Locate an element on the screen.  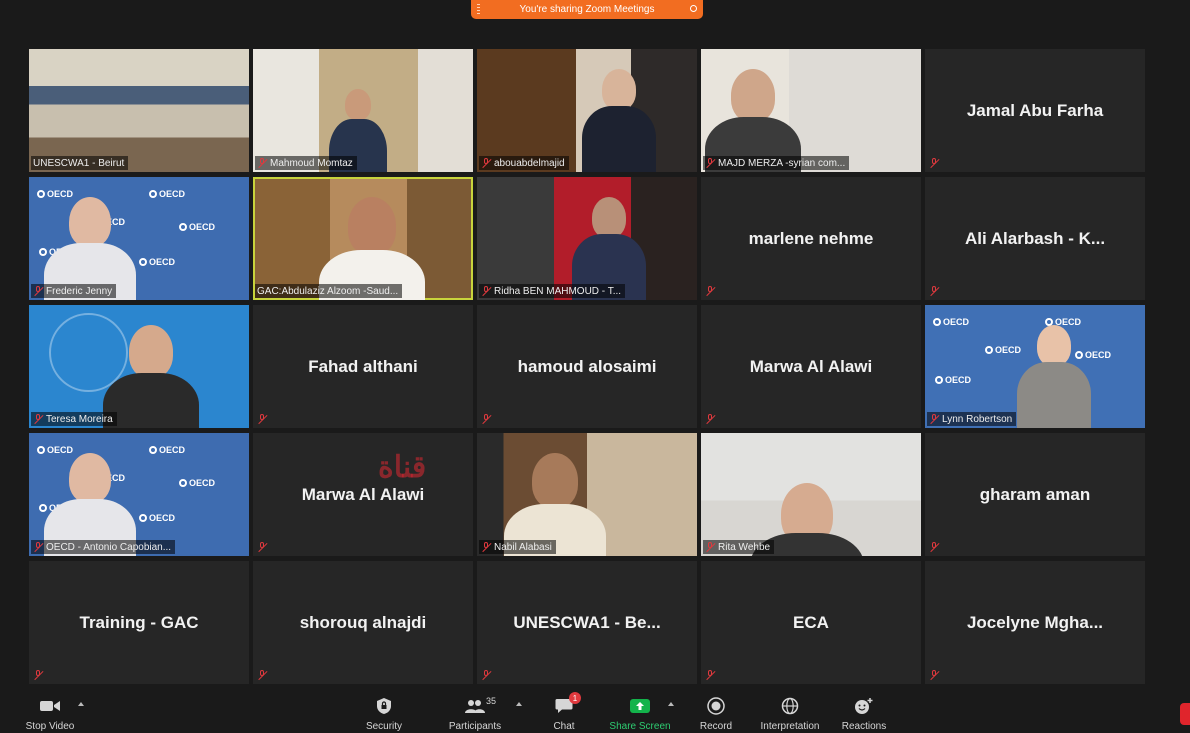
participant-tile-abouabdelmajid: abouabdelmajid is located at coordinates (587, 110).